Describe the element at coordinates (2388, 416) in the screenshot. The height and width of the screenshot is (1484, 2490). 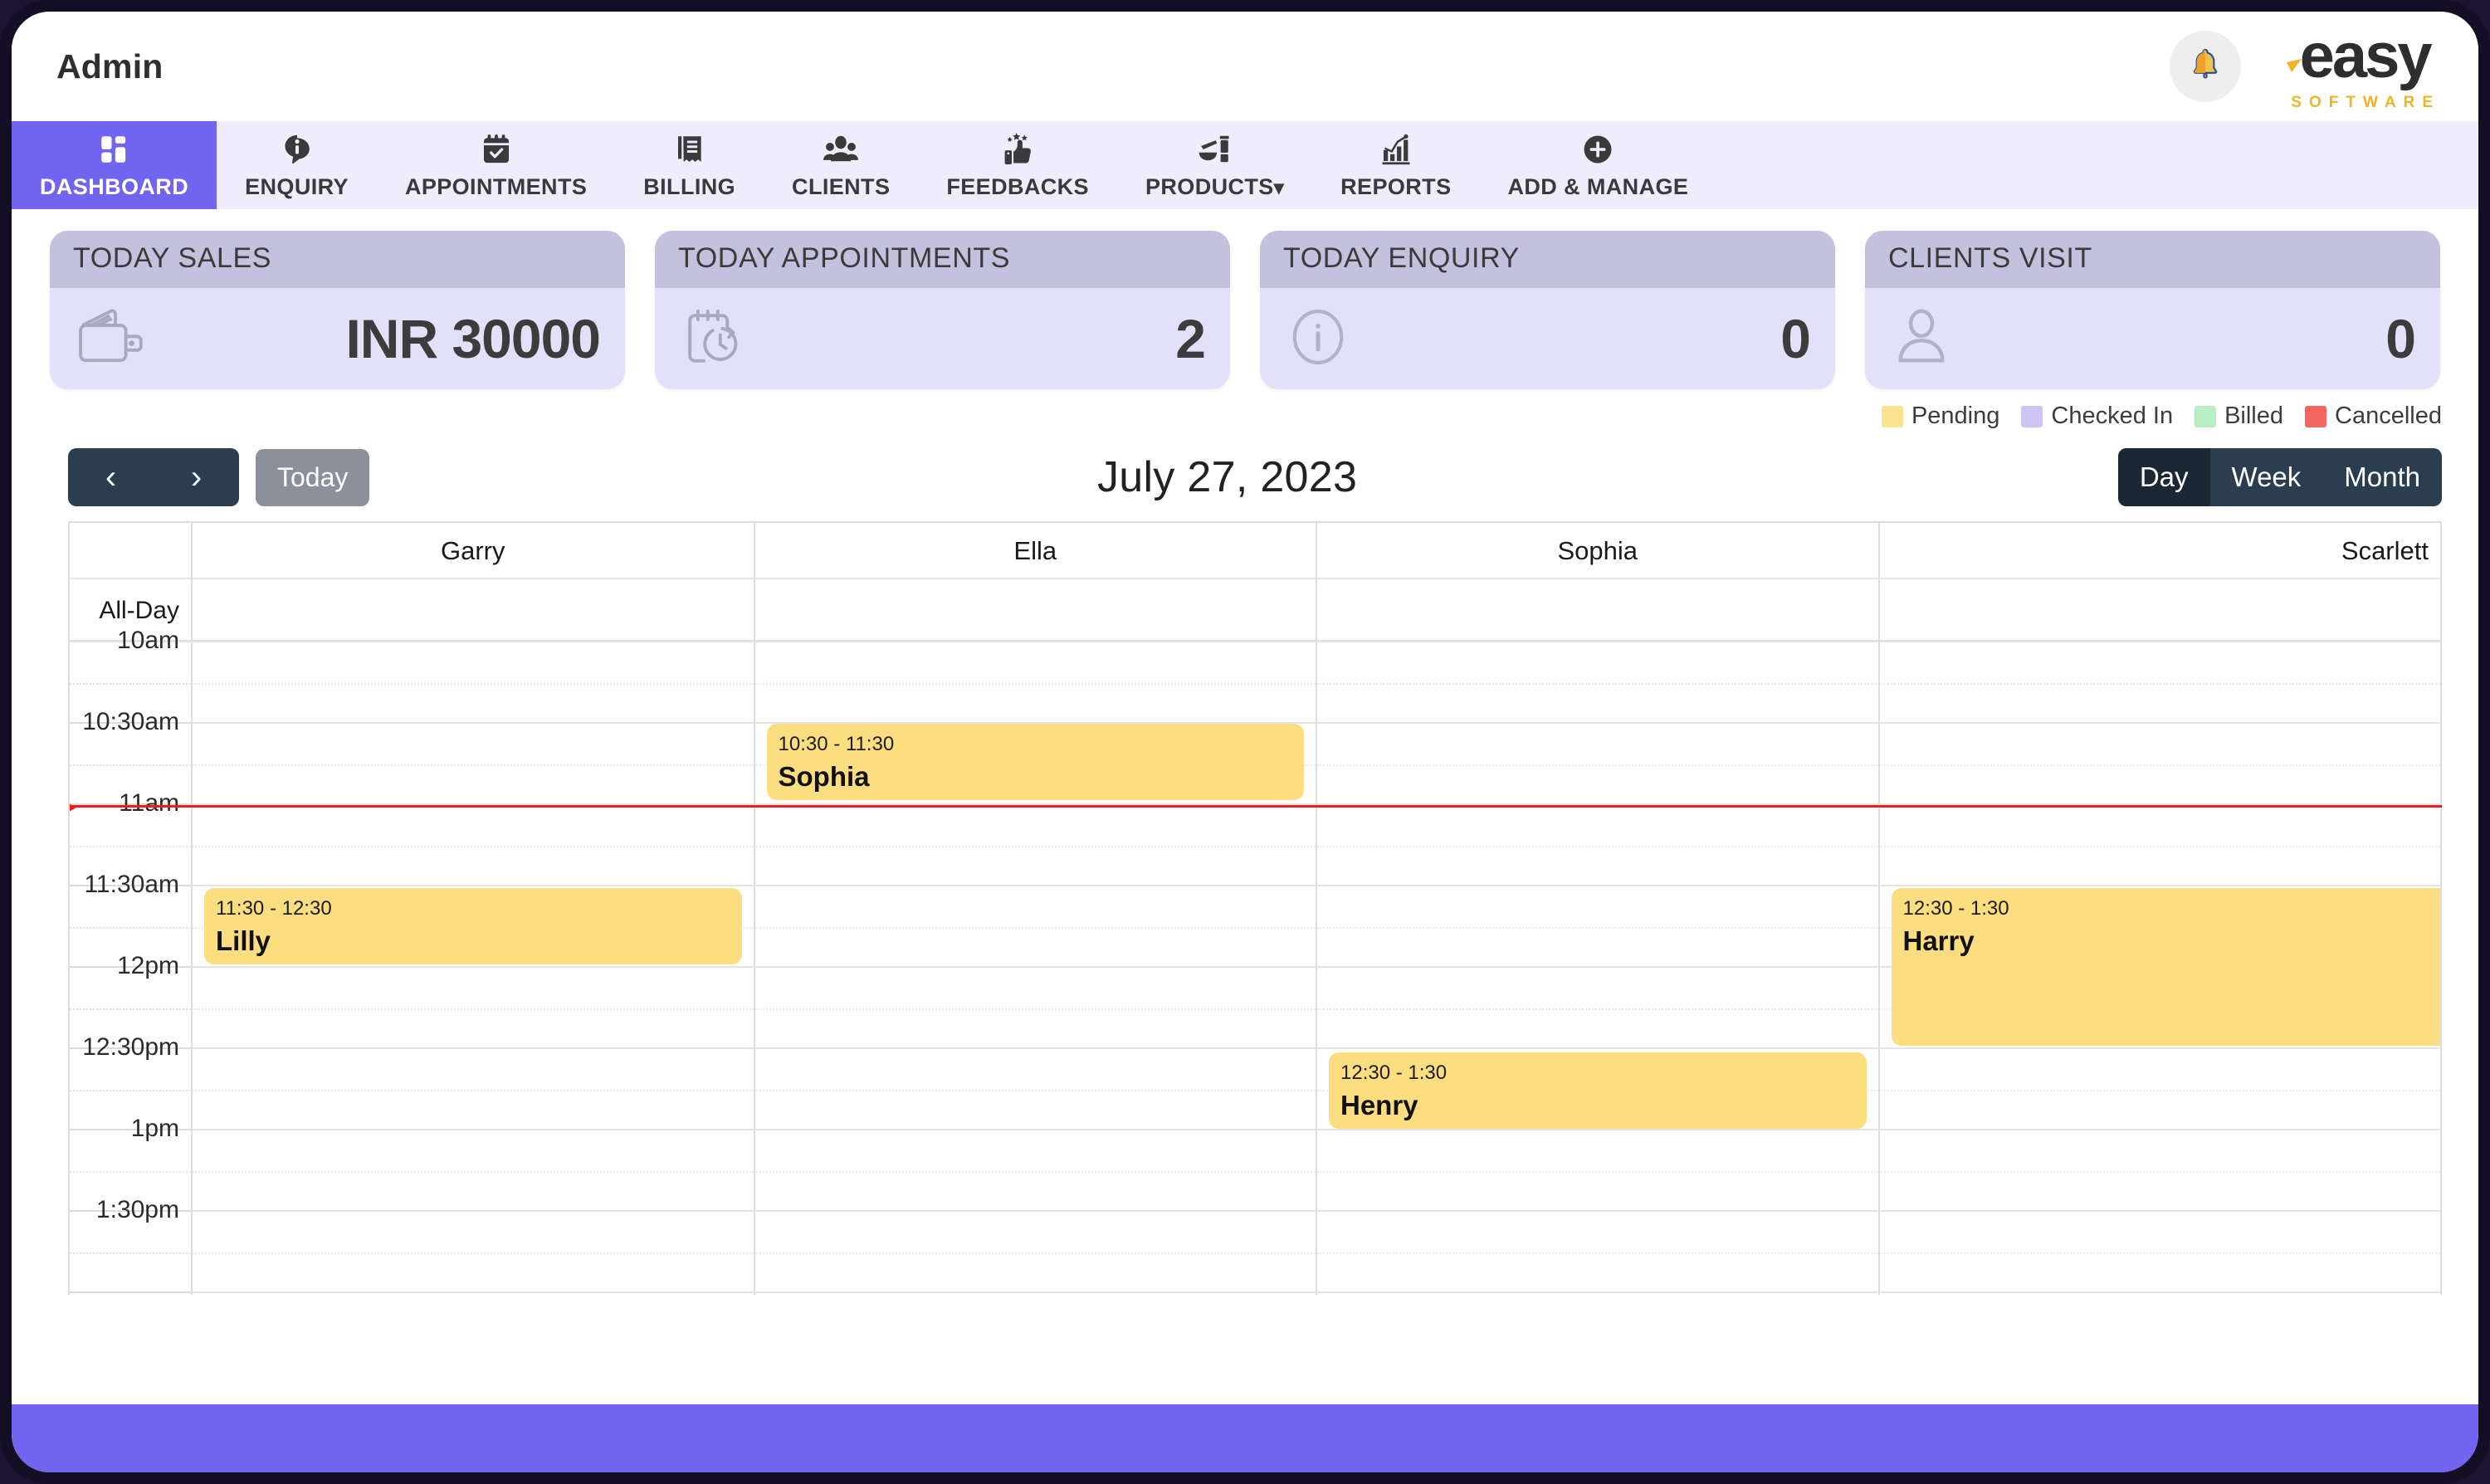
I see `legend-label: Cancelled` at that location.